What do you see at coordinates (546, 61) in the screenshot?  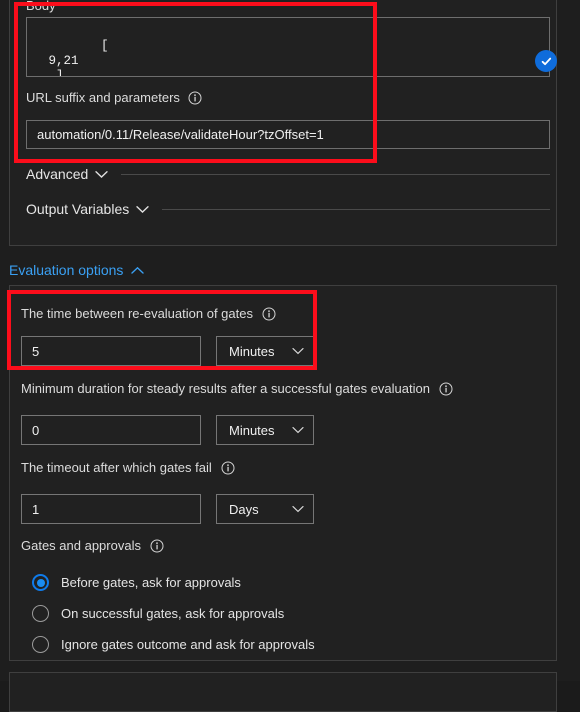 I see `body-validation-check-icon` at bounding box center [546, 61].